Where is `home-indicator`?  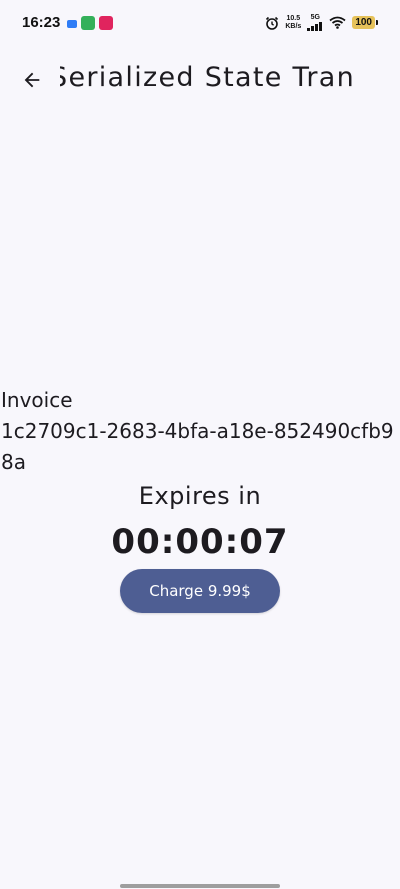
home-indicator is located at coordinates (200, 886).